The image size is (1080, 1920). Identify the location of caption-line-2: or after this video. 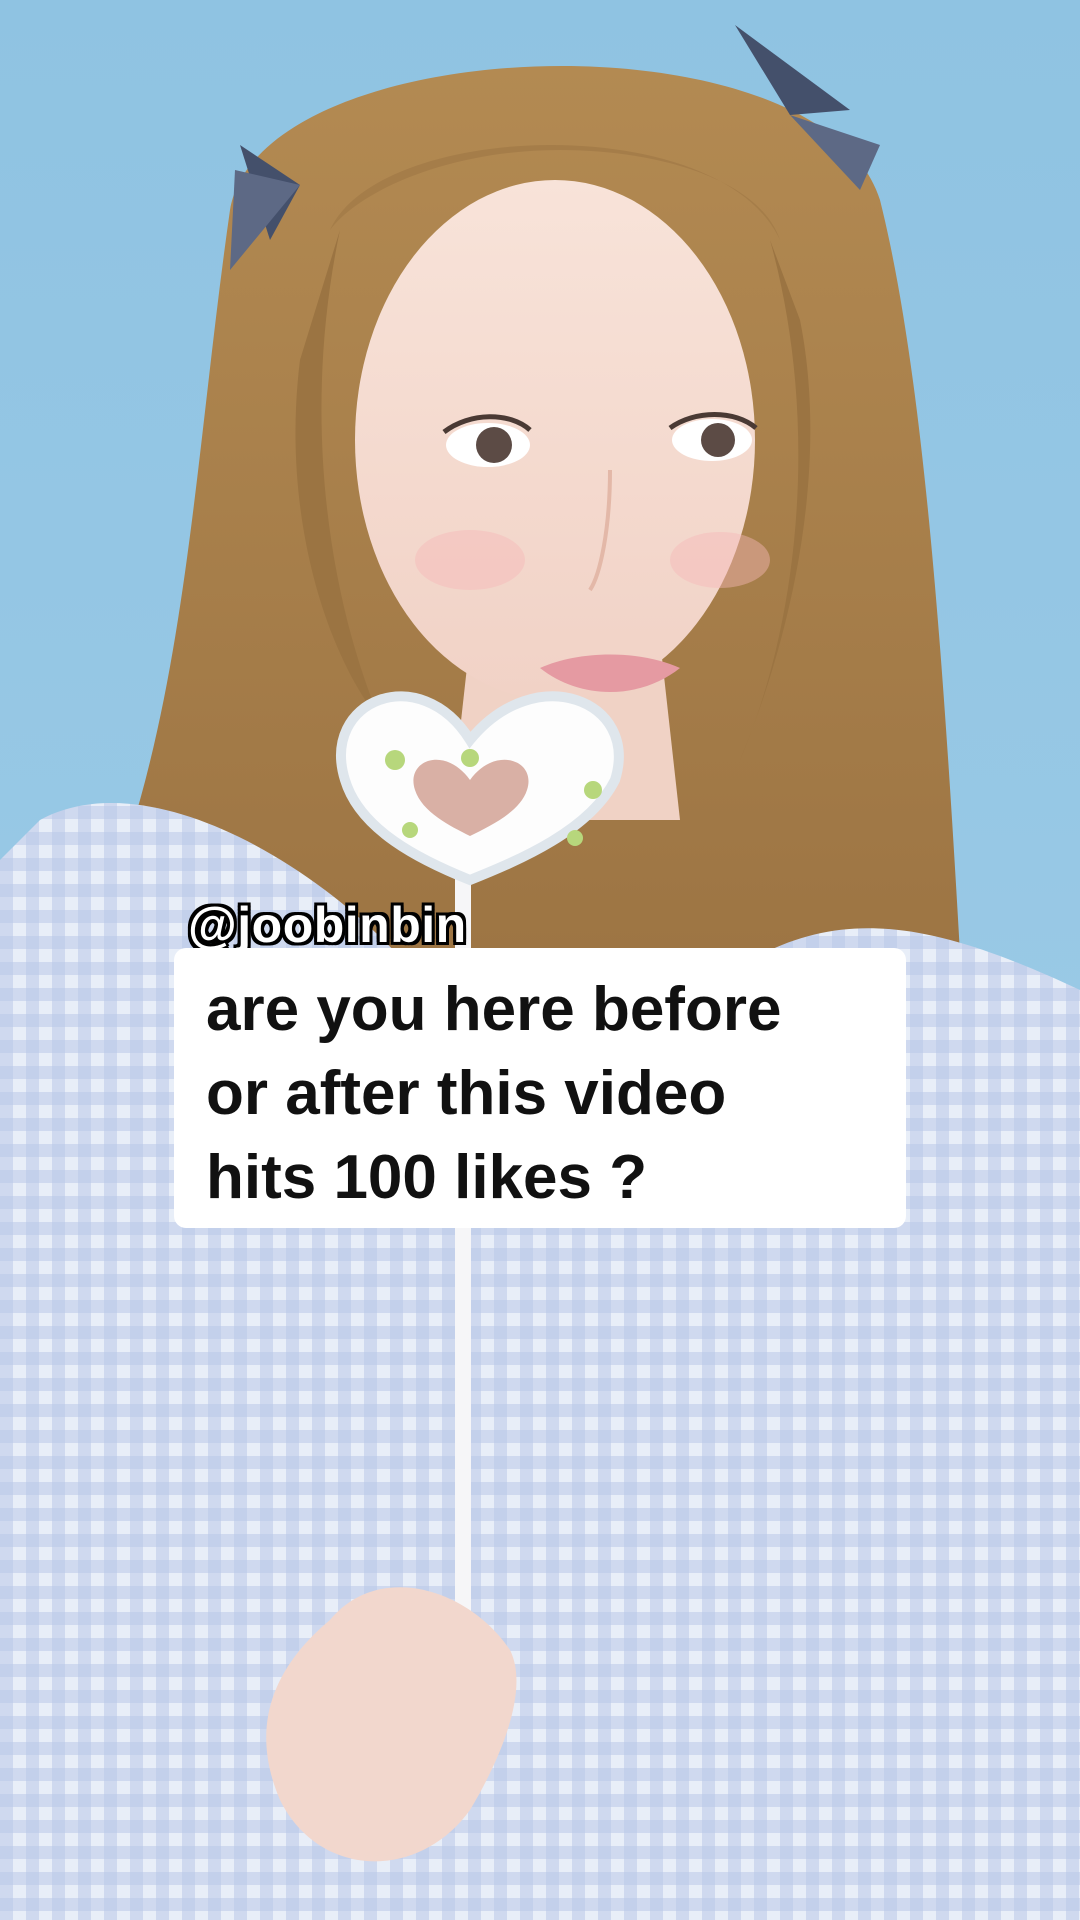
(466, 1093).